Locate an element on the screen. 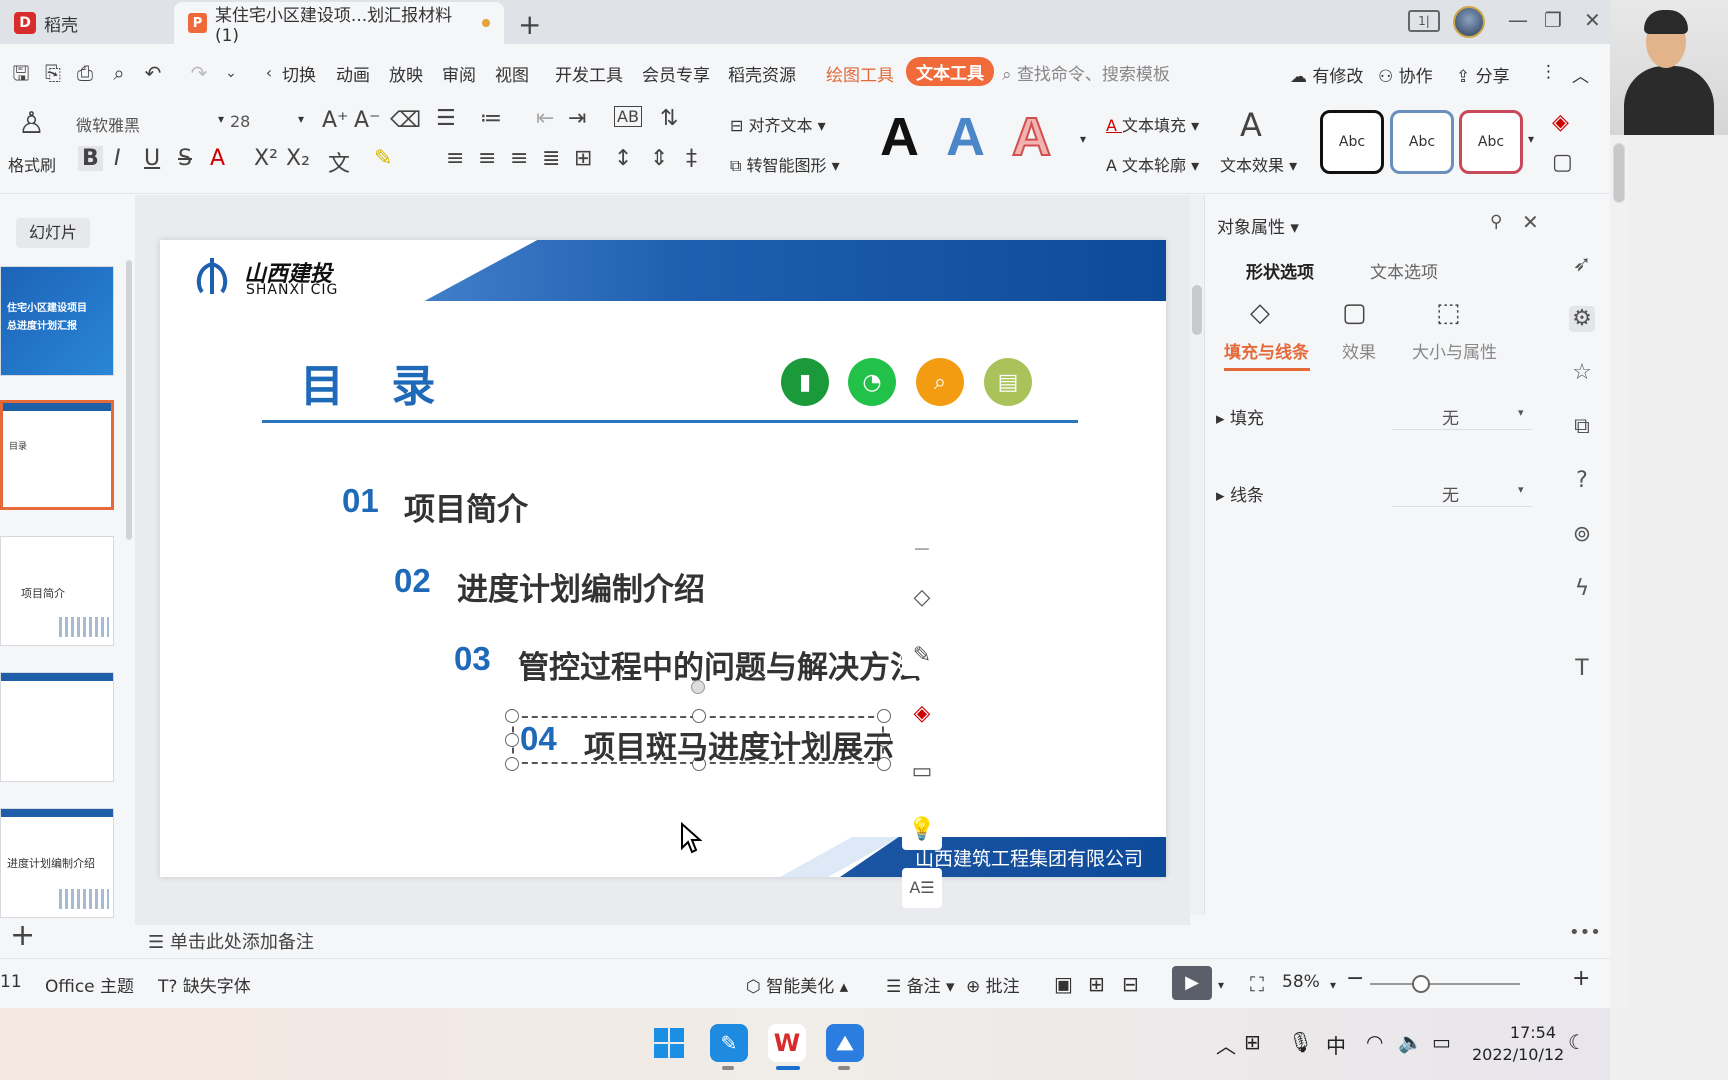 This screenshot has height=1080, width=1728. play-slideshow-icon: ▶ is located at coordinates (1192, 983).